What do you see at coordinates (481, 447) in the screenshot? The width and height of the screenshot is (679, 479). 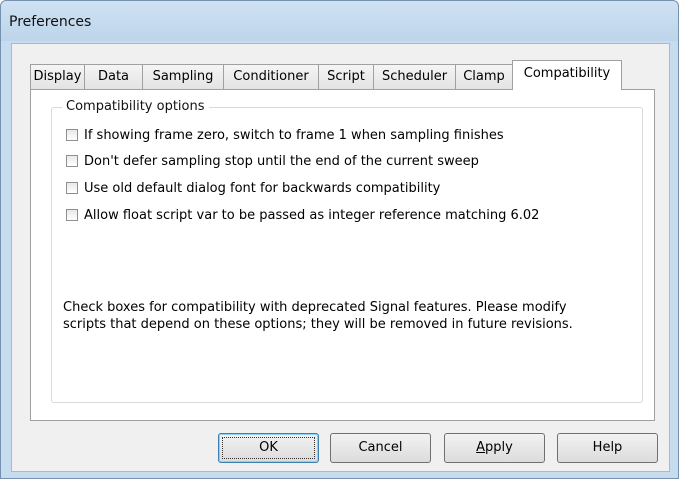 I see `apply-accelerator: A` at bounding box center [481, 447].